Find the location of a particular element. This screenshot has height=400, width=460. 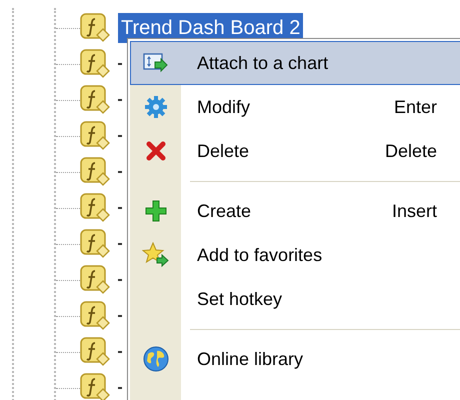

menu-item: Delete Delete is located at coordinates (295, 151).